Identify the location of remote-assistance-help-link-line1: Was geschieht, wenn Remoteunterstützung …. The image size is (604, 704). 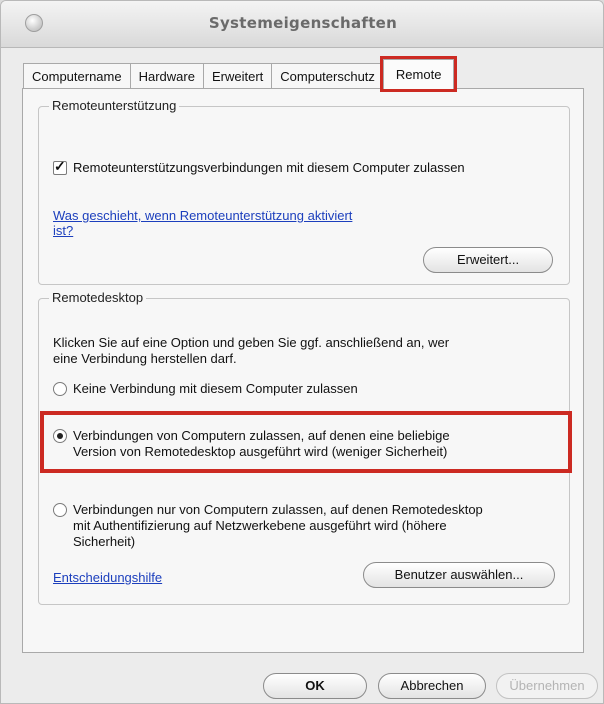
(203, 215).